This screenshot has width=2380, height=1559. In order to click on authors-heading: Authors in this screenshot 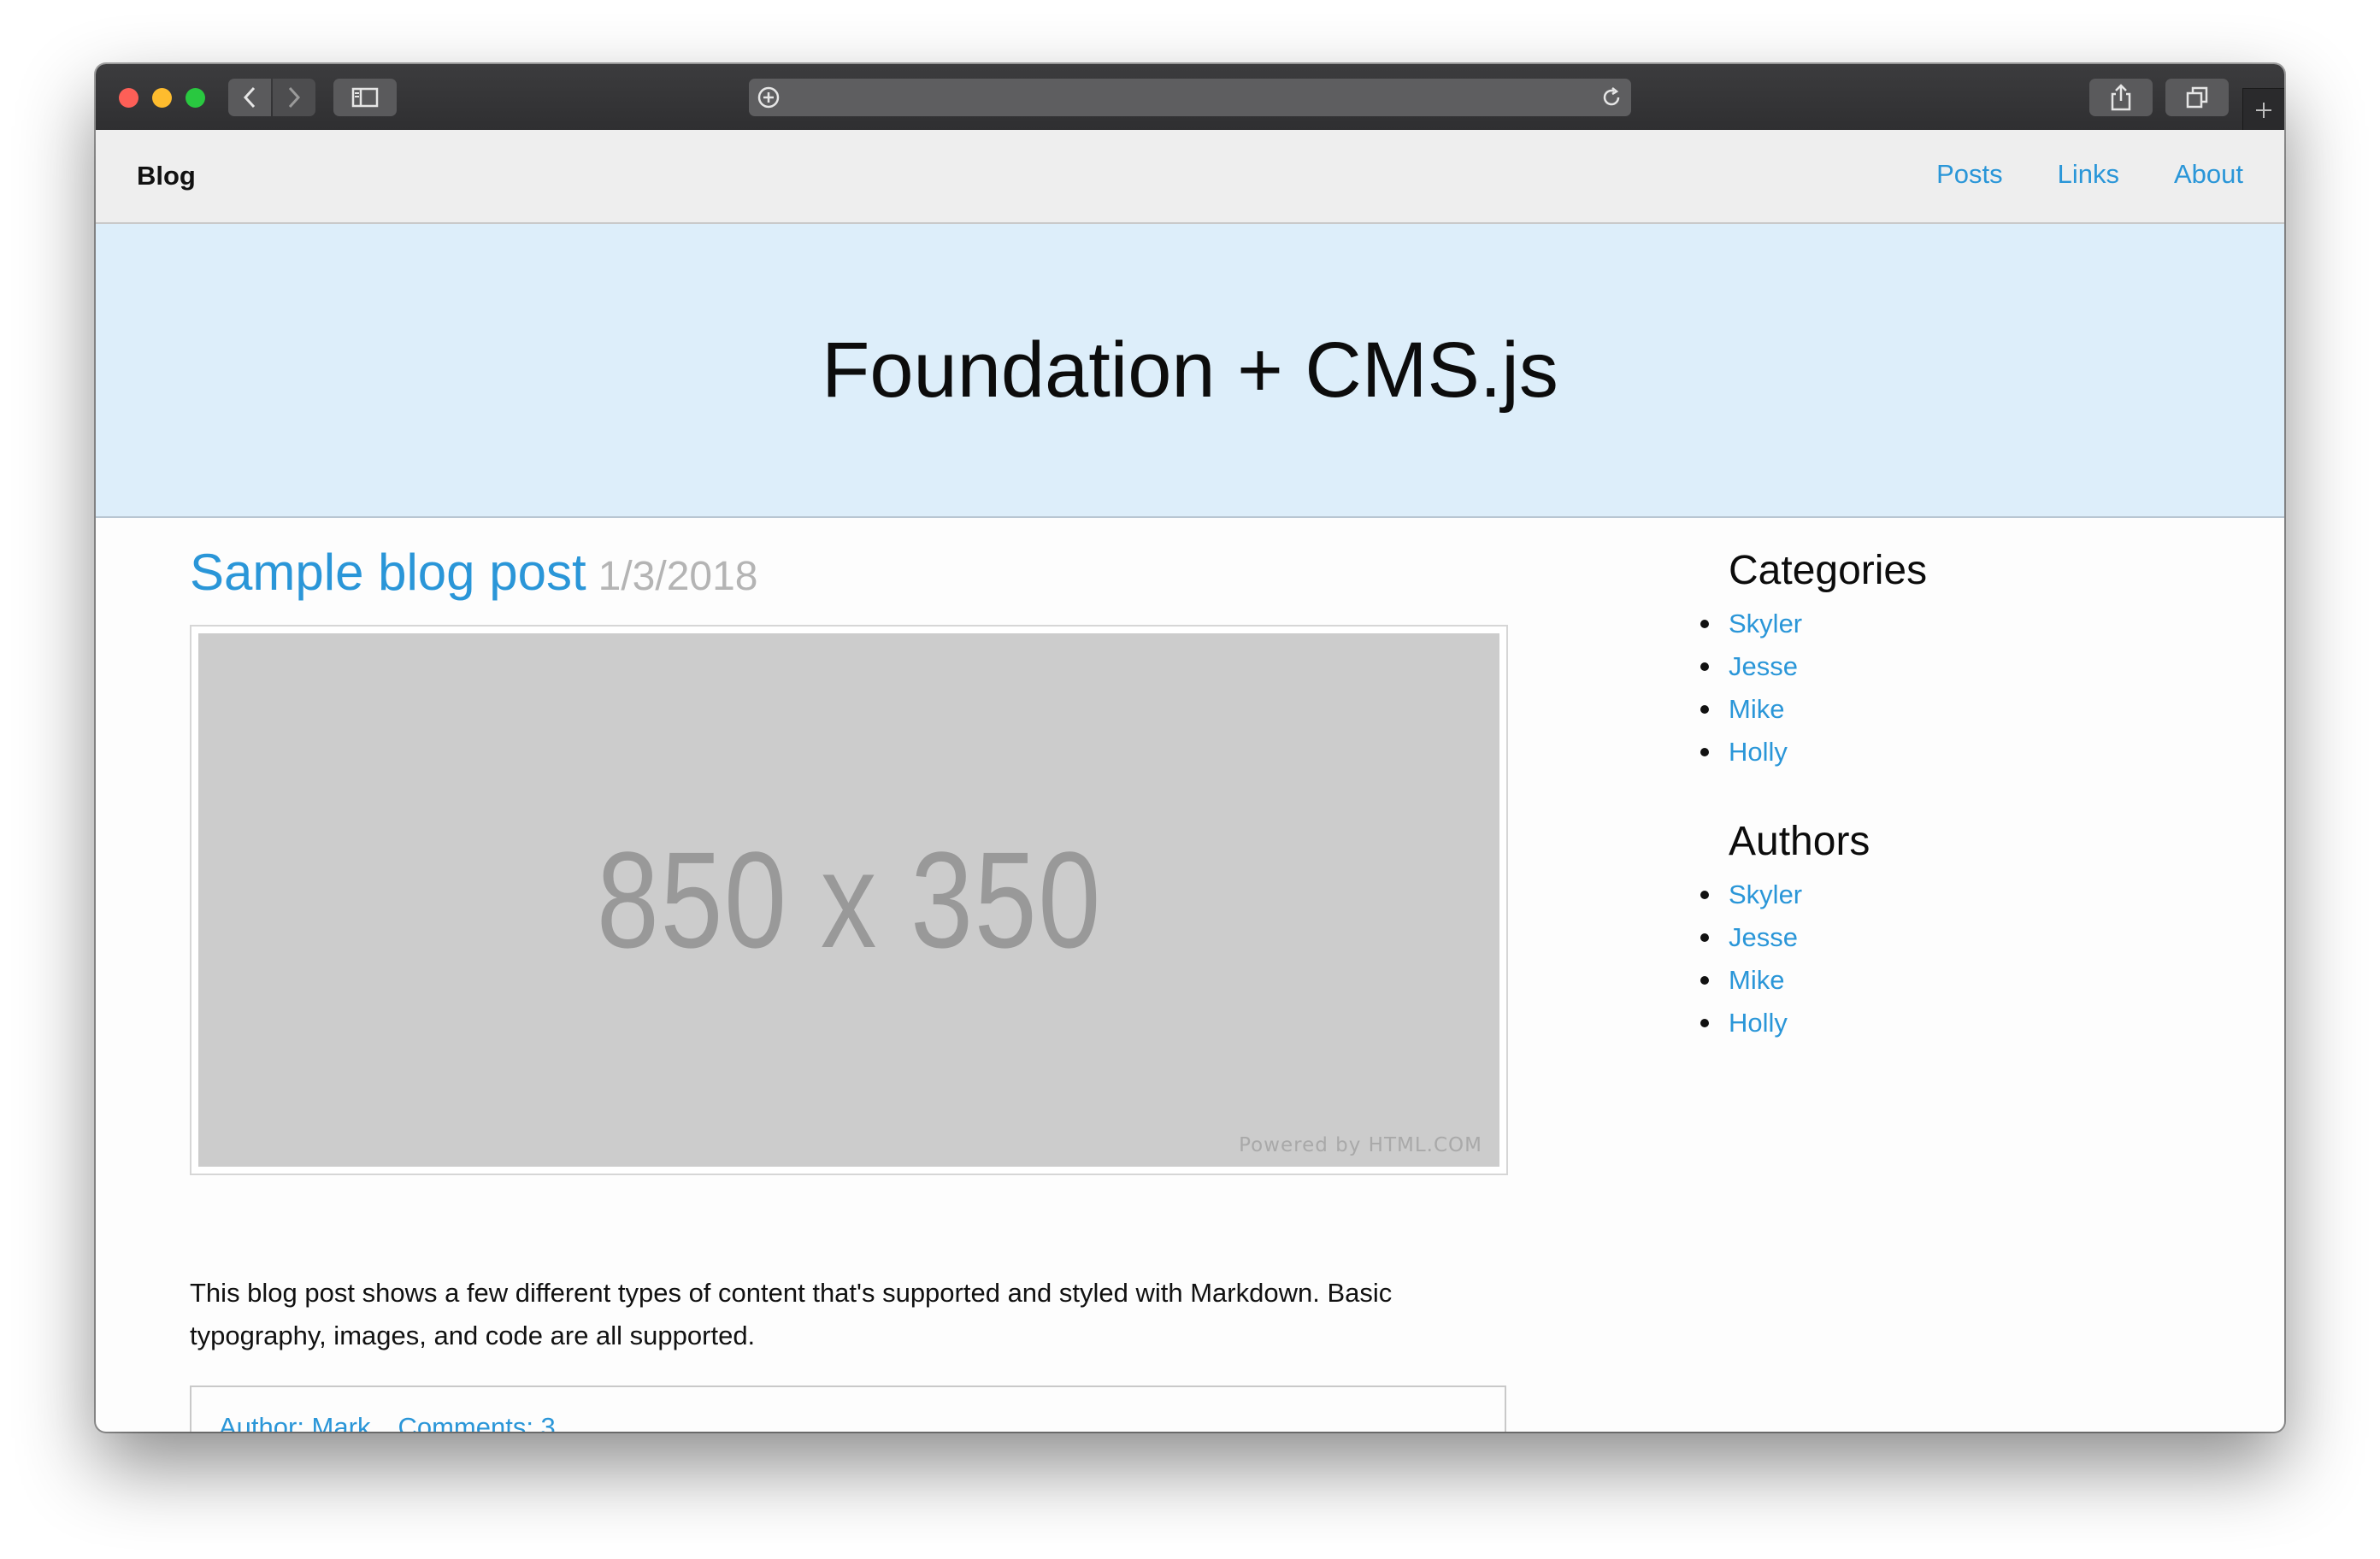, I will do `click(1800, 841)`.